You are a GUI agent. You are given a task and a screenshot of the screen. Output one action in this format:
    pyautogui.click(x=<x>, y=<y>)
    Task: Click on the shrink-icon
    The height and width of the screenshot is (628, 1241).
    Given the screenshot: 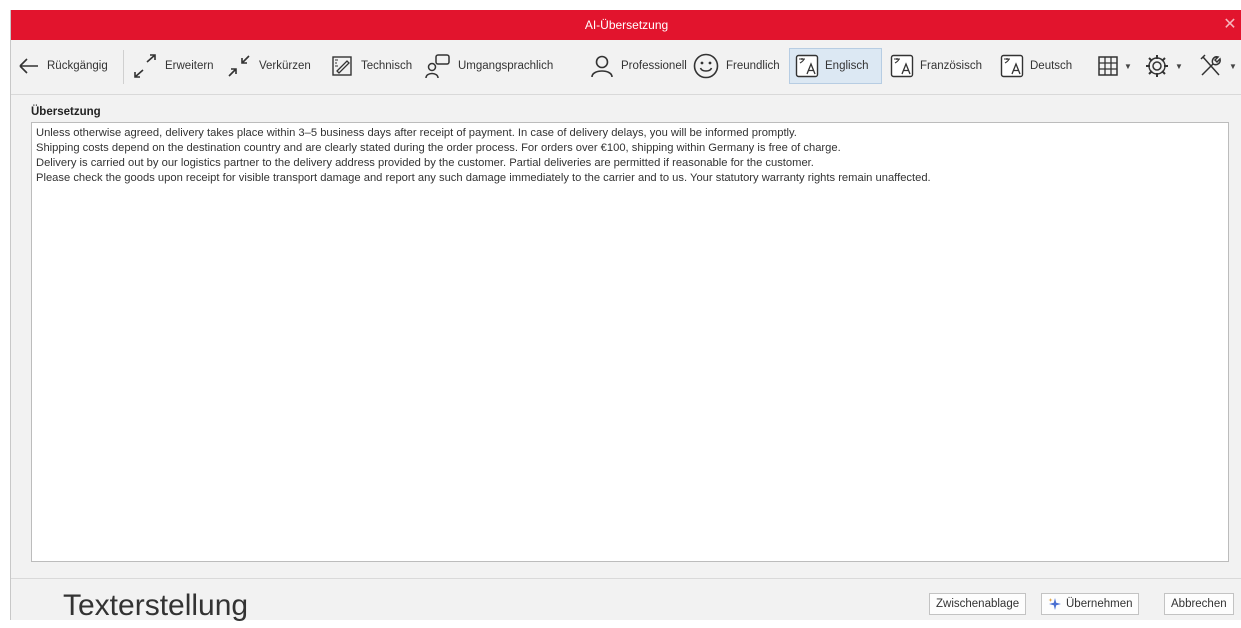 What is the action you would take?
    pyautogui.click(x=239, y=66)
    